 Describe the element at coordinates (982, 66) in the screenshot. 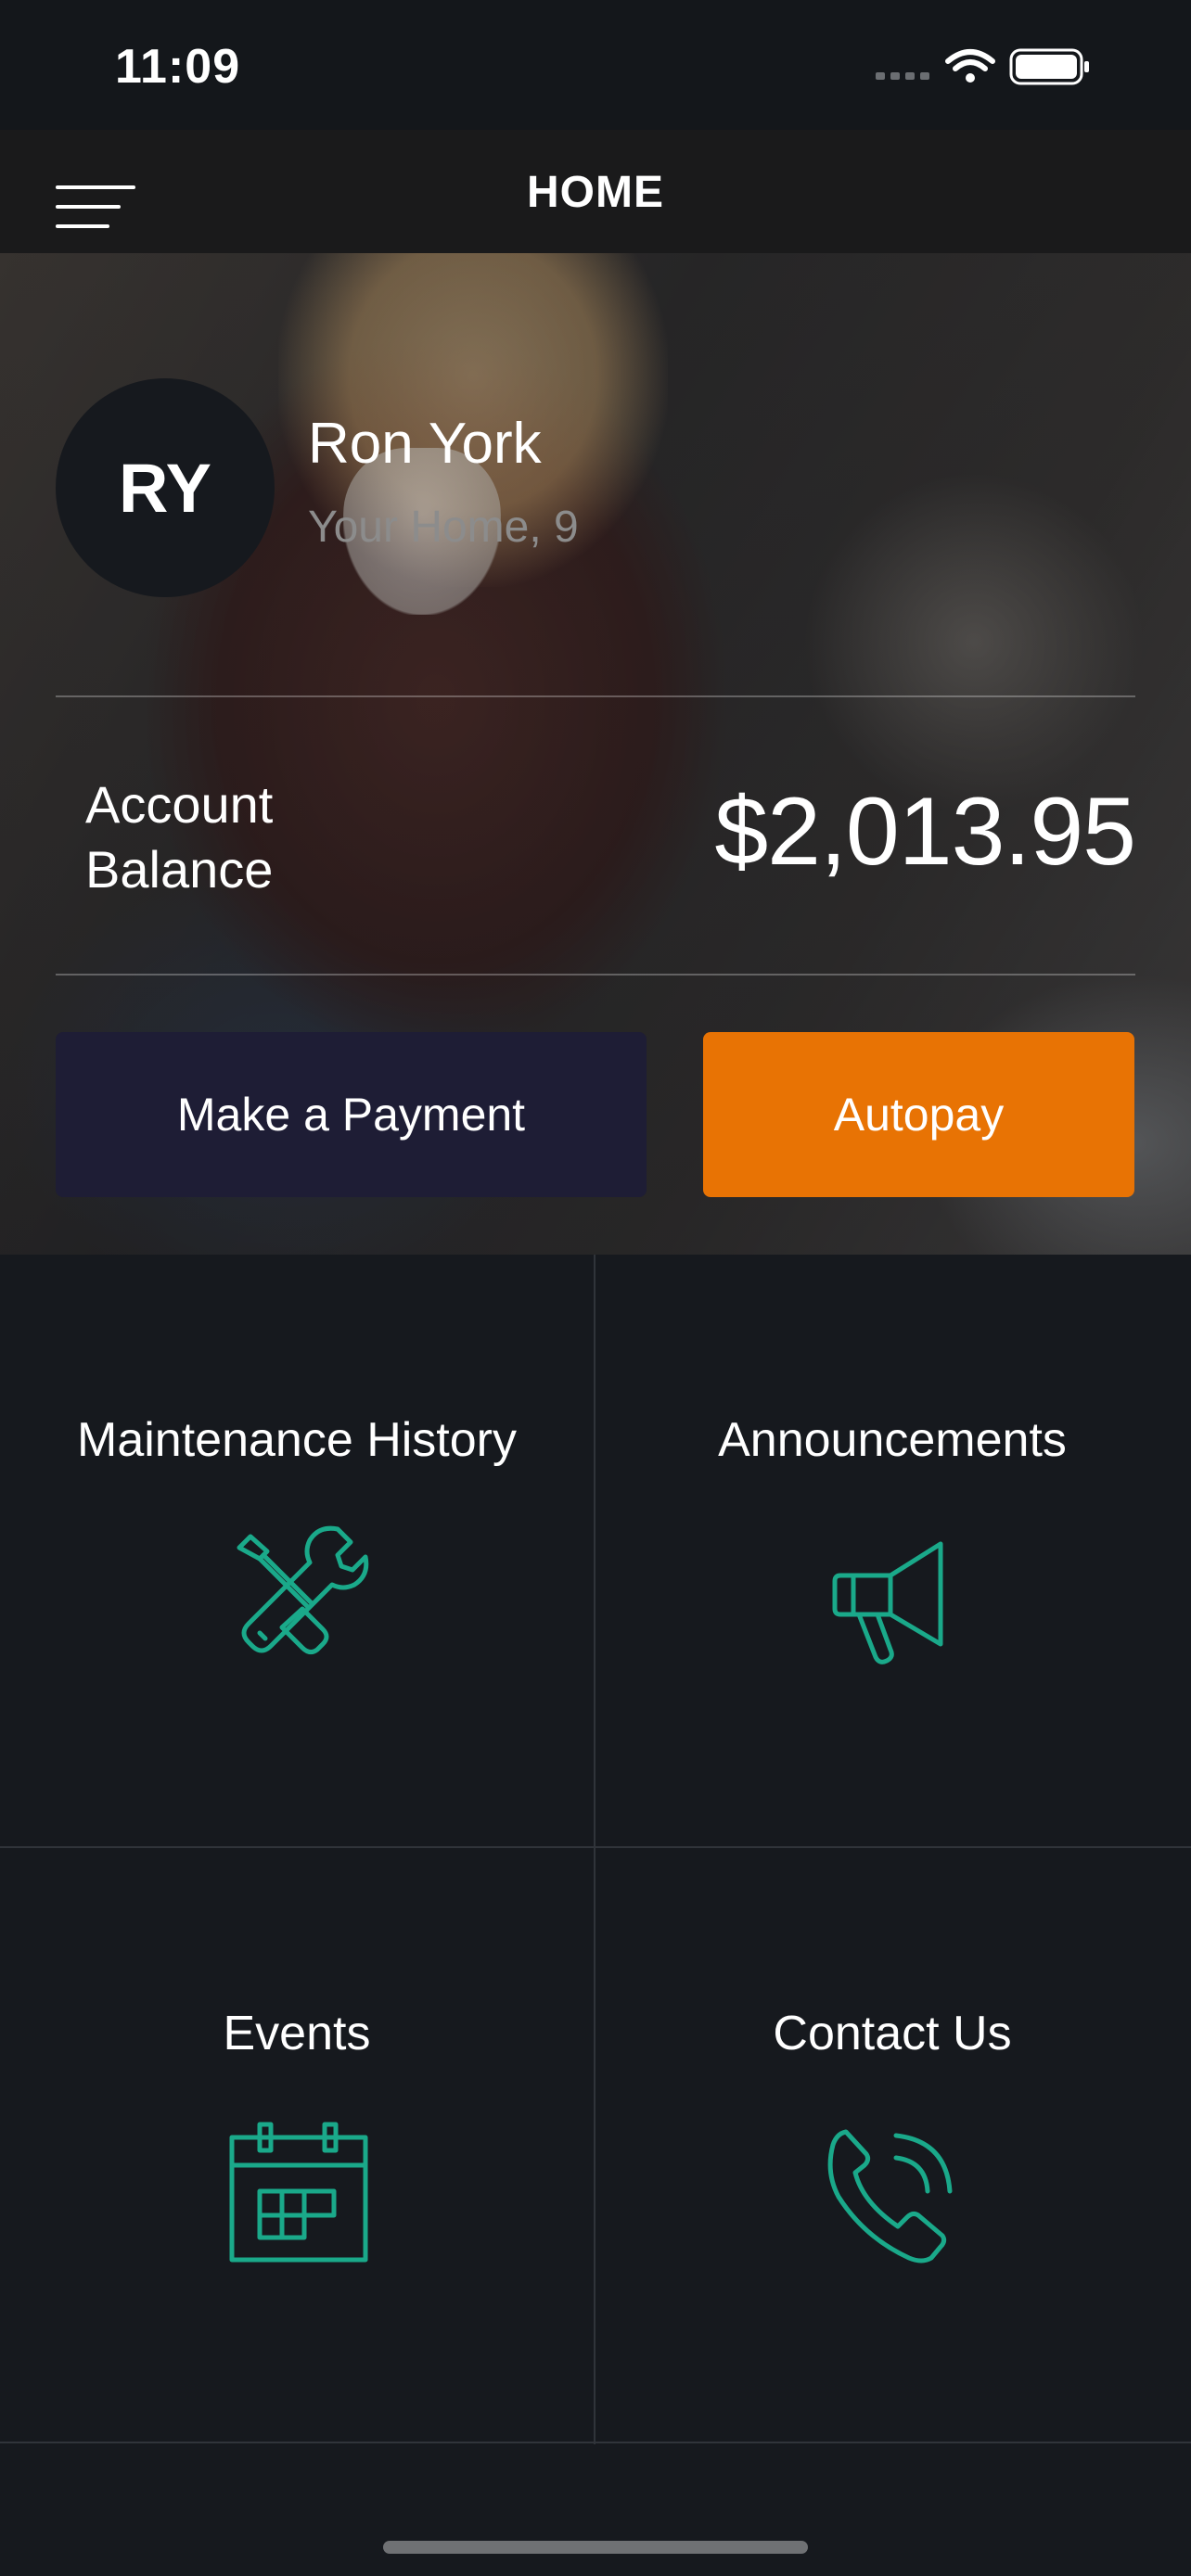

I see `signal-wifi-battery-icon` at that location.